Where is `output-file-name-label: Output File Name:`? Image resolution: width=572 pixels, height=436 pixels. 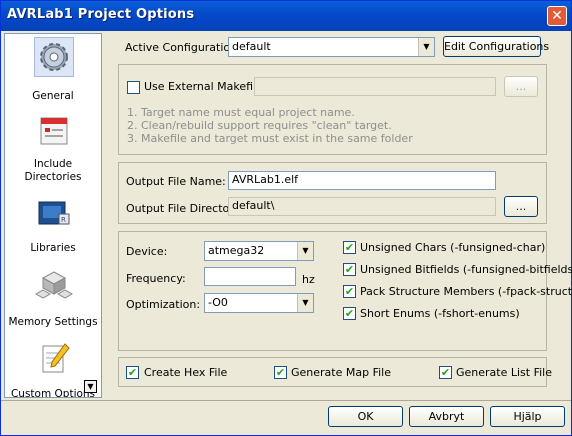
output-file-name-label: Output File Name: is located at coordinates (176, 181).